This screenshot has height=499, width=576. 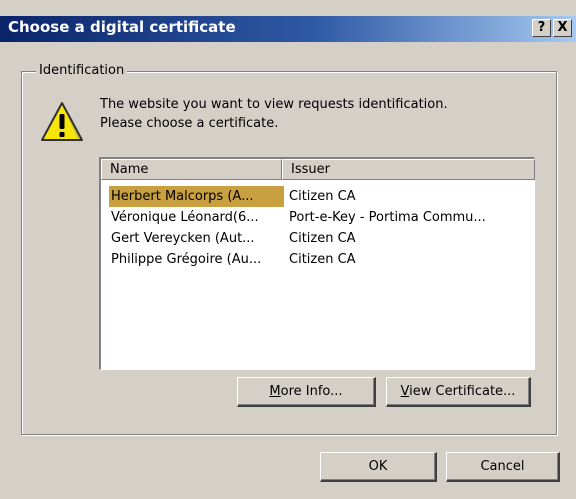 What do you see at coordinates (503, 467) in the screenshot?
I see `cancel-button: Cancel` at bounding box center [503, 467].